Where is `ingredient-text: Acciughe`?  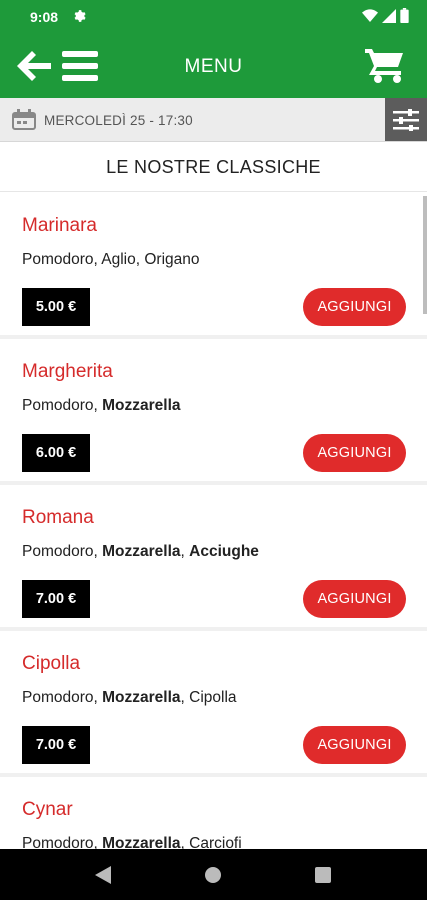 ingredient-text: Acciughe is located at coordinates (224, 551).